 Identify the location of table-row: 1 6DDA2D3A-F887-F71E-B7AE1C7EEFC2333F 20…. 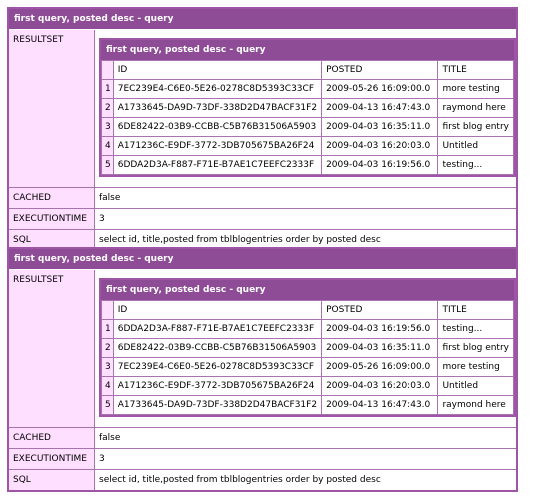
(307, 329).